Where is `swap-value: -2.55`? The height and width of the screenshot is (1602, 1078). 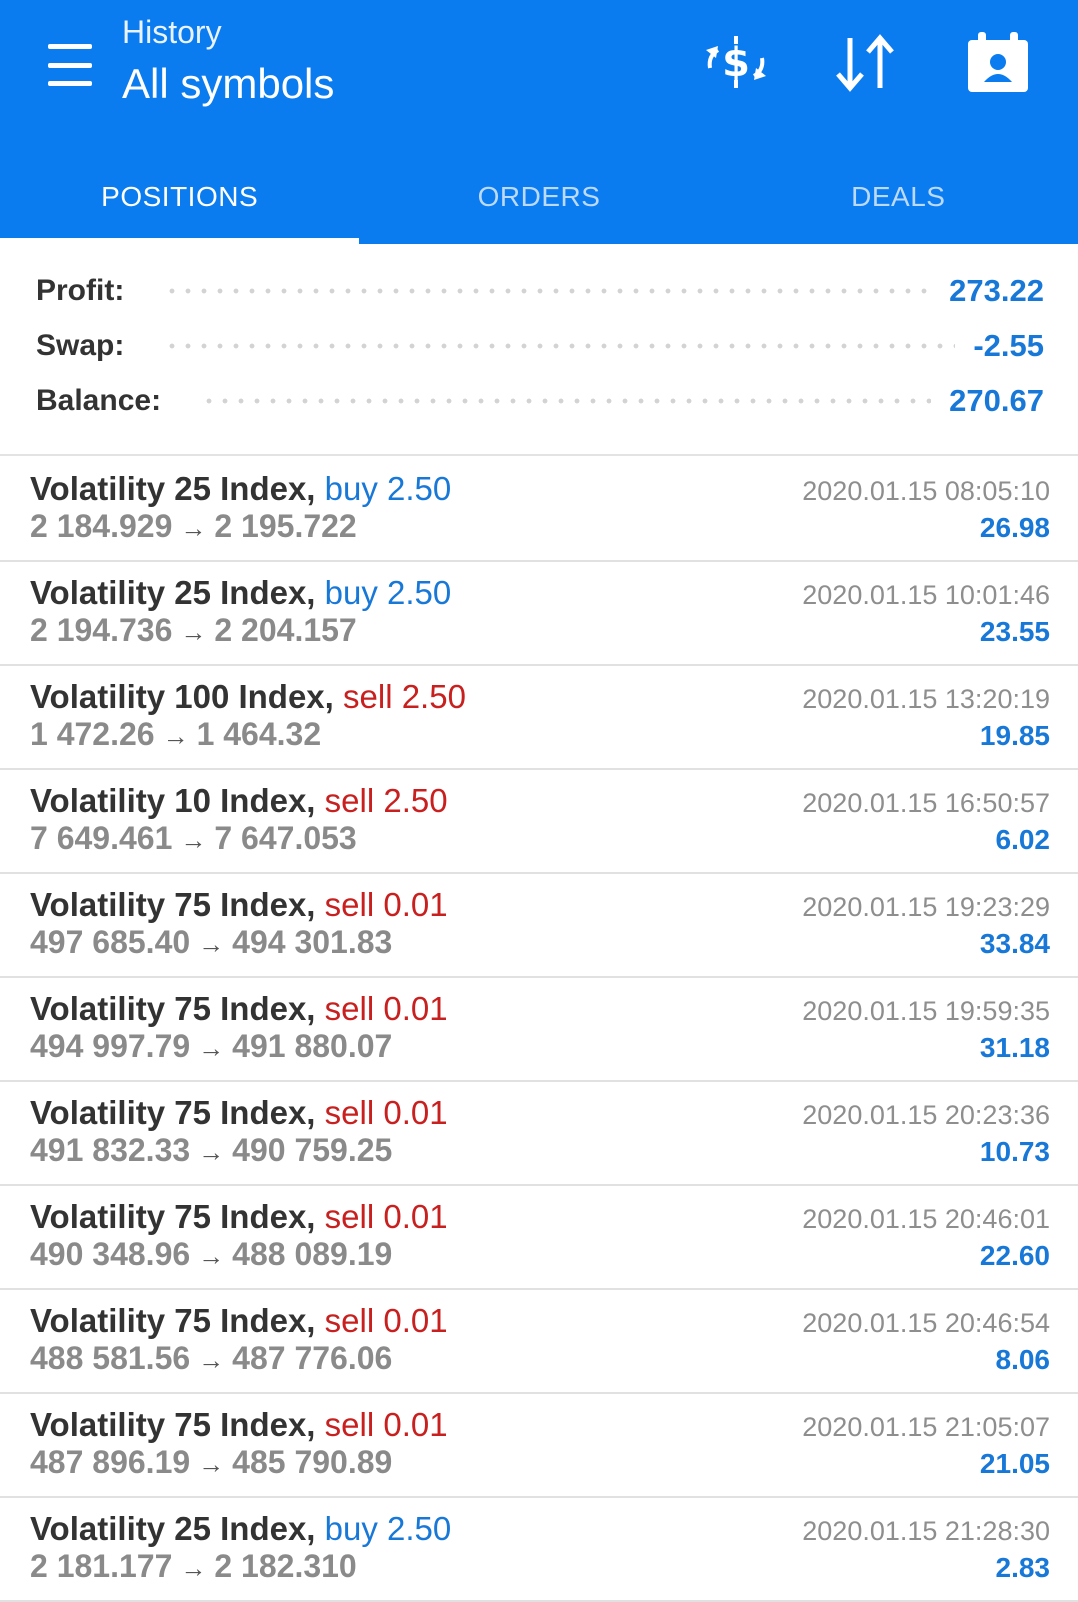
swap-value: -2.55 is located at coordinates (1008, 345).